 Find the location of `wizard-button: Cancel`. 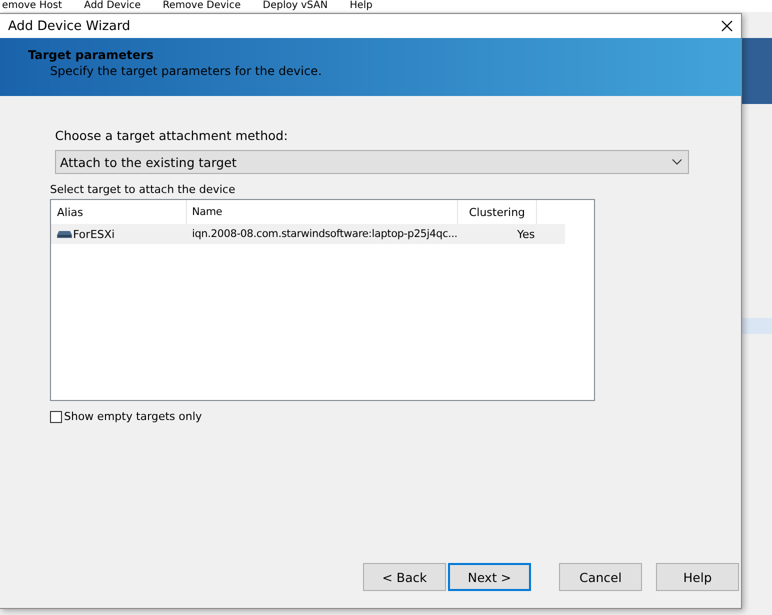

wizard-button: Cancel is located at coordinates (600, 577).